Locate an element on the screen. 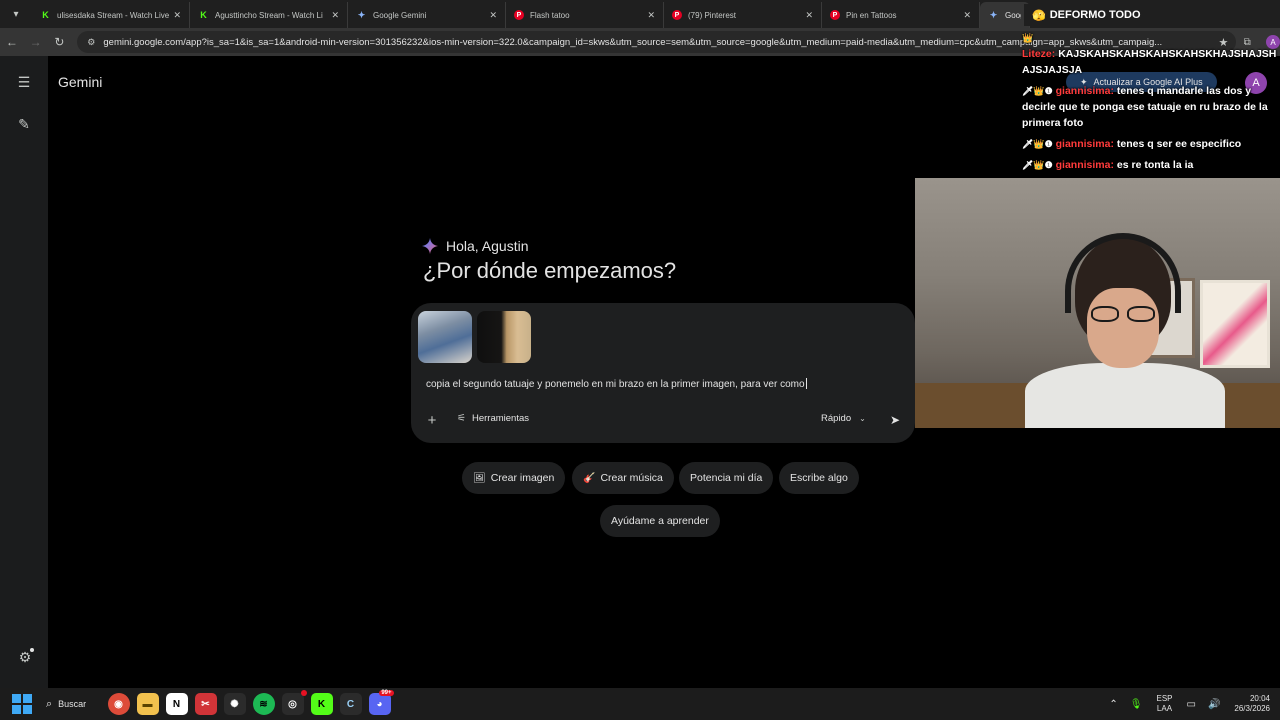  chrome-icon: ◉ is located at coordinates (118, 704).